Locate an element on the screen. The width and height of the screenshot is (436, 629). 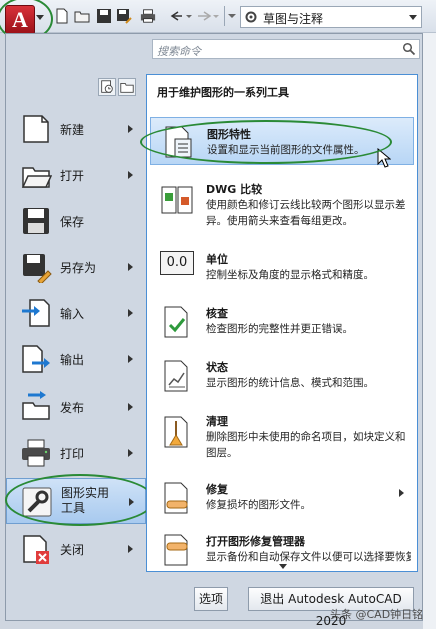
flyout-item-units: 0.0 单位 控制坐标及角度的显示格式和精度。 is located at coordinates (282, 267).